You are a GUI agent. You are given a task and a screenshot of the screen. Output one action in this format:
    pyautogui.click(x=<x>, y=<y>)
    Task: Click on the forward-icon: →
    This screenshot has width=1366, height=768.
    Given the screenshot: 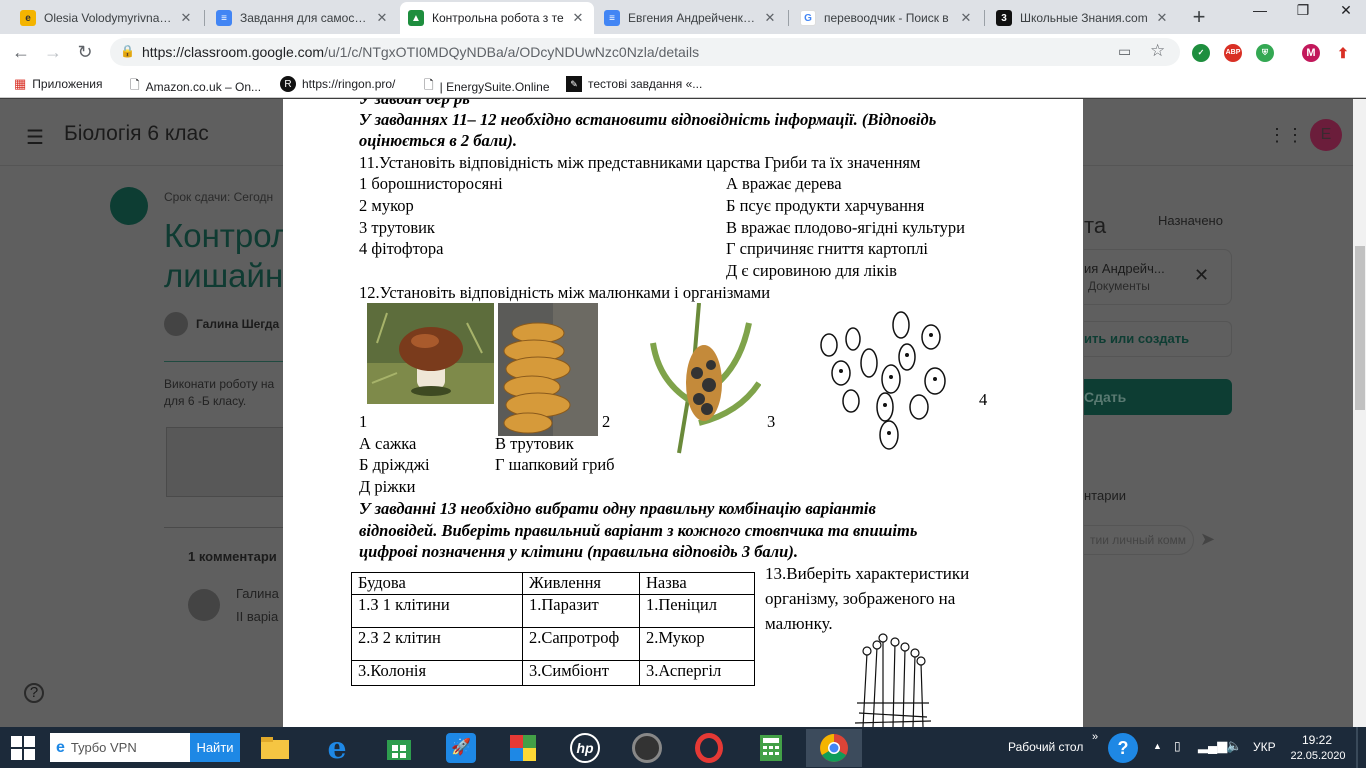 What is the action you would take?
    pyautogui.click(x=53, y=52)
    